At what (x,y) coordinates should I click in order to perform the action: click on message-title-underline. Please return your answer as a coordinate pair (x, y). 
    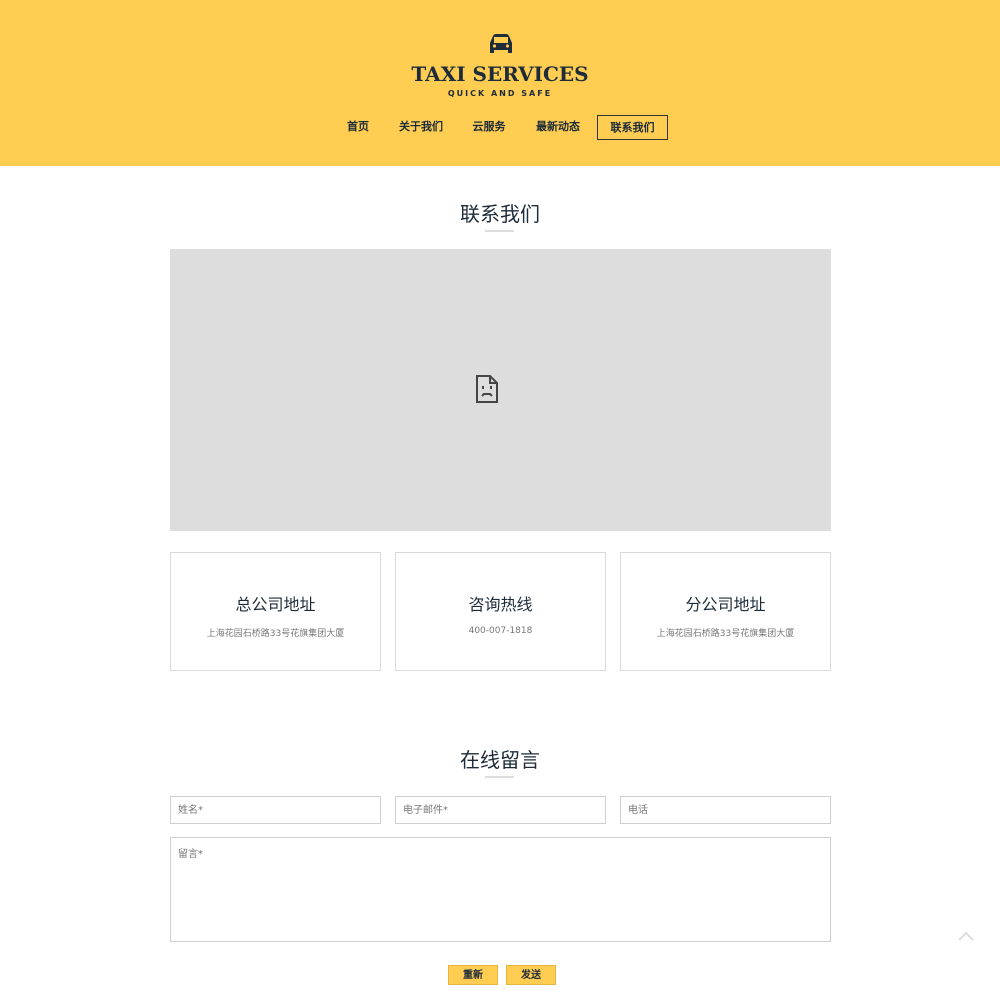
    Looking at the image, I should click on (499, 777).